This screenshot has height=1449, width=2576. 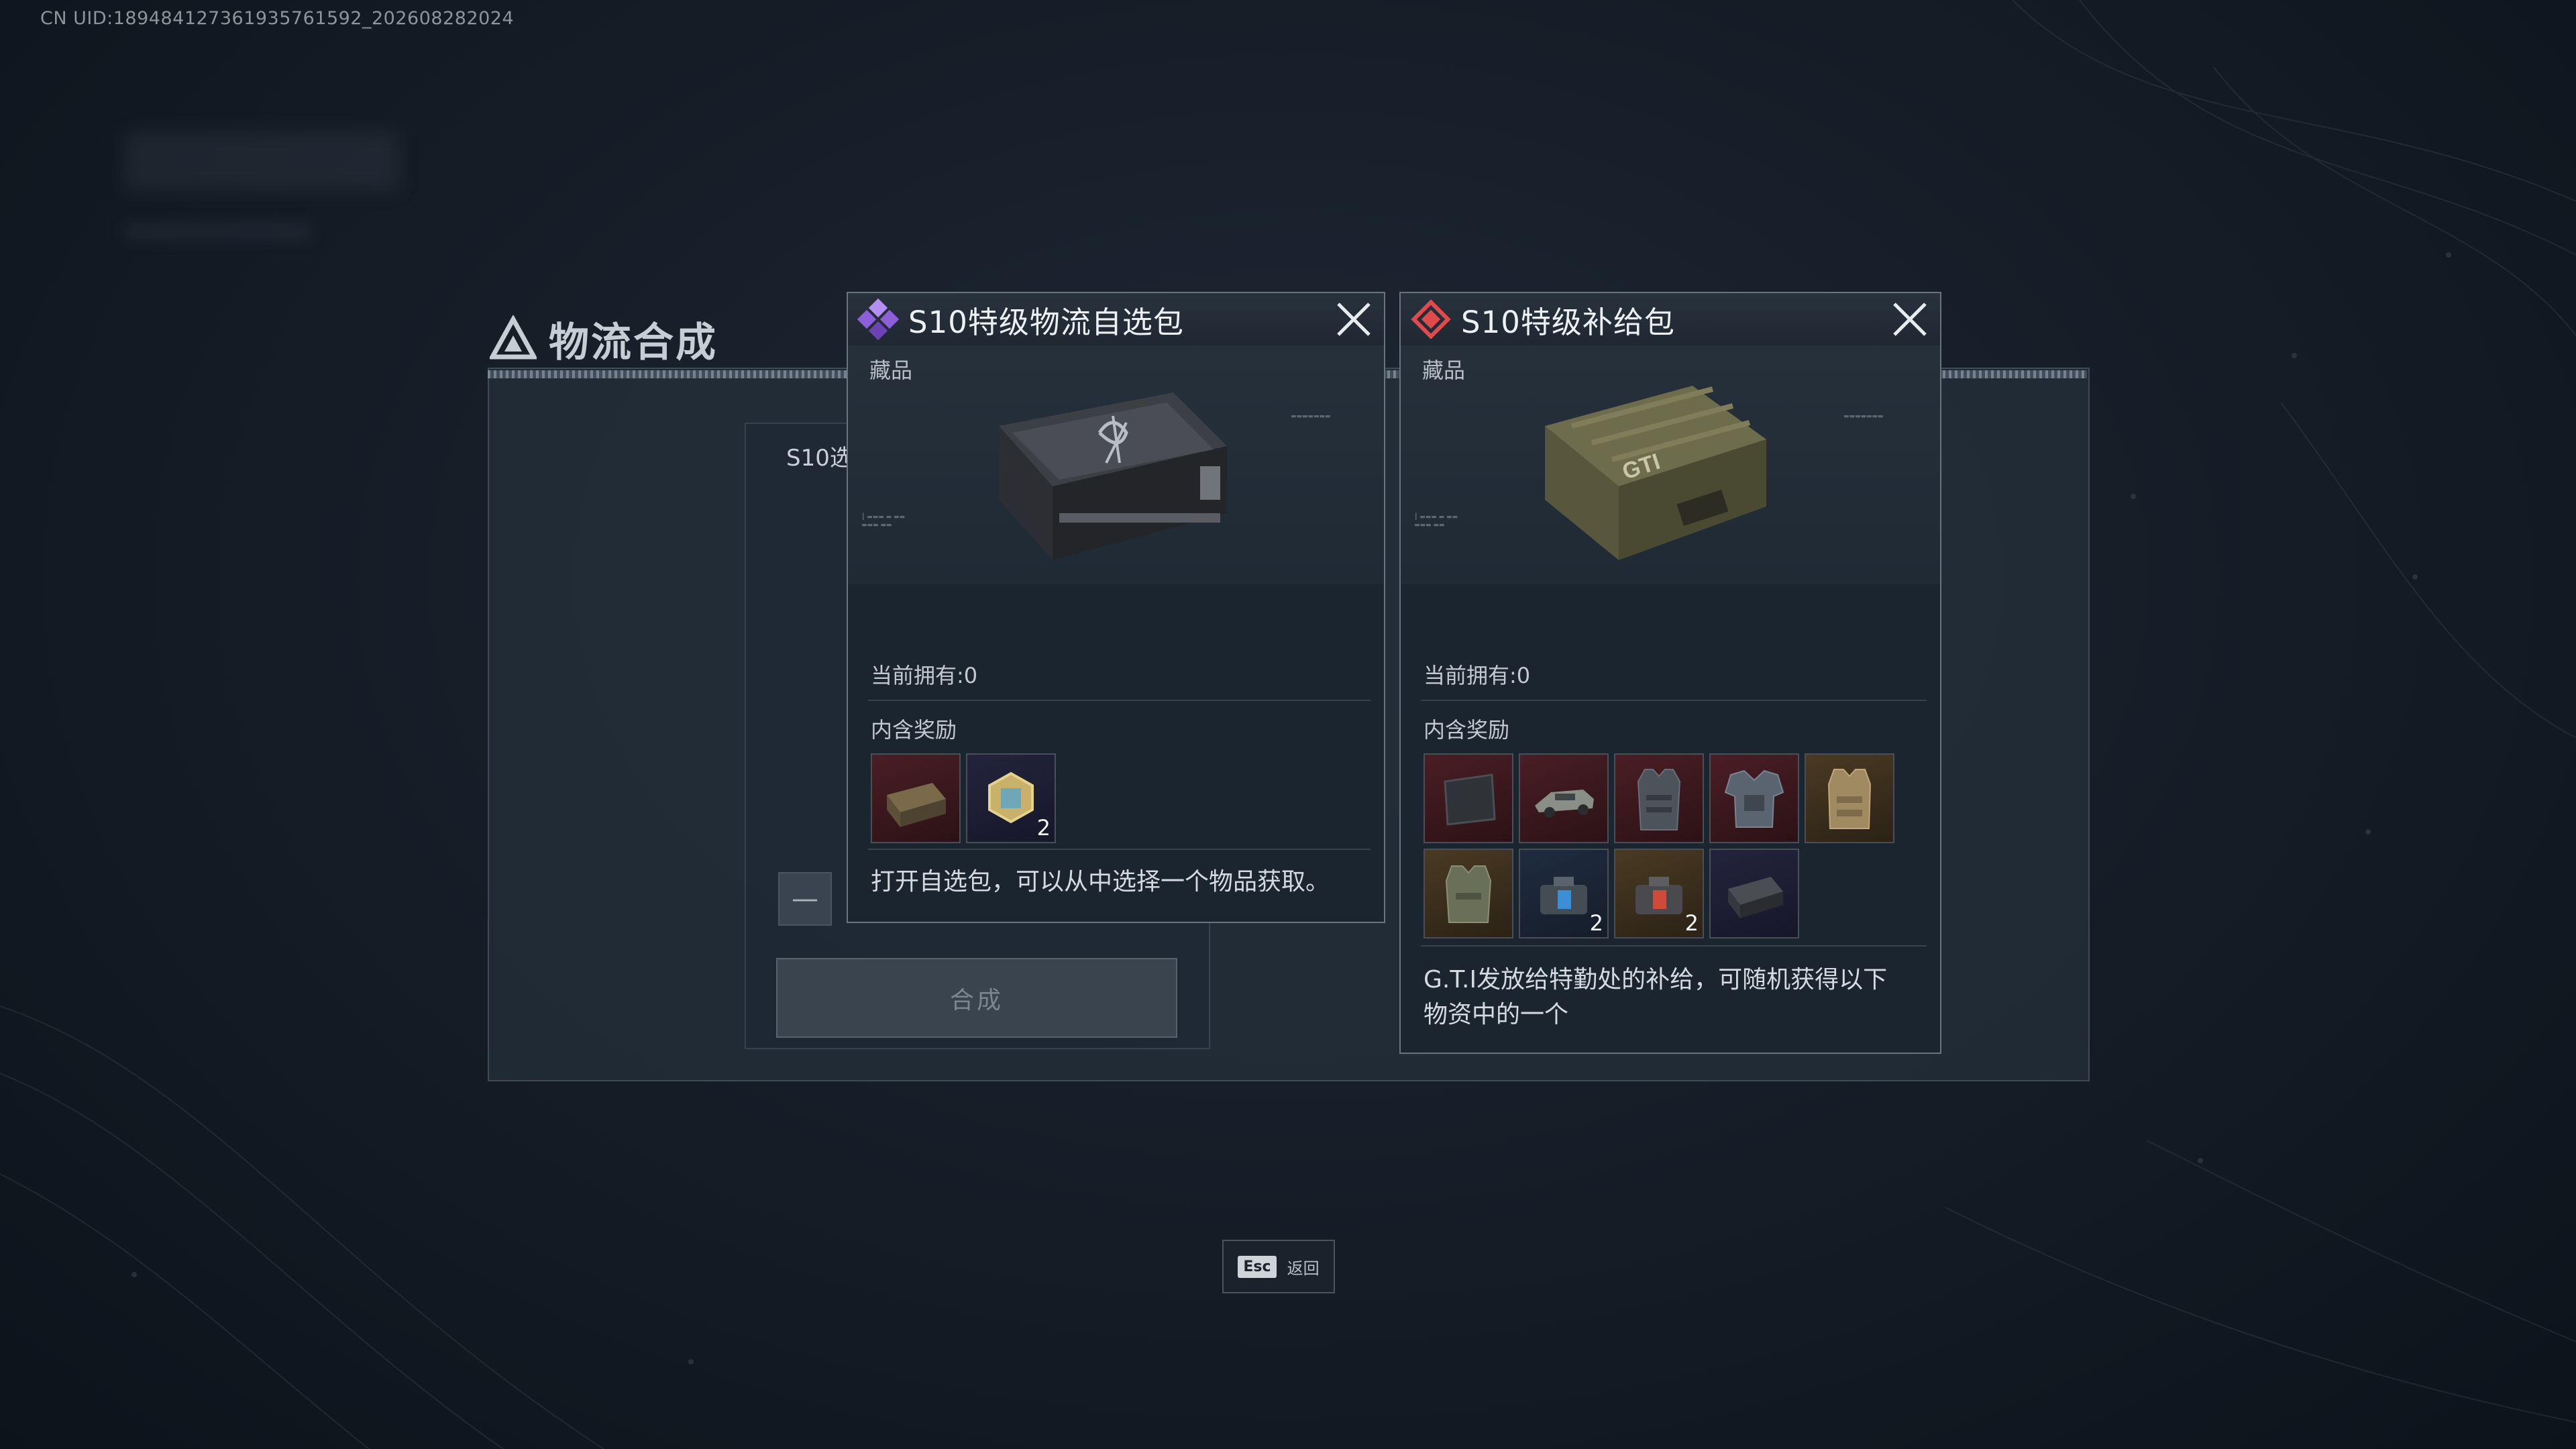 What do you see at coordinates (633, 342) in the screenshot?
I see `synthesis-title: 物流合成` at bounding box center [633, 342].